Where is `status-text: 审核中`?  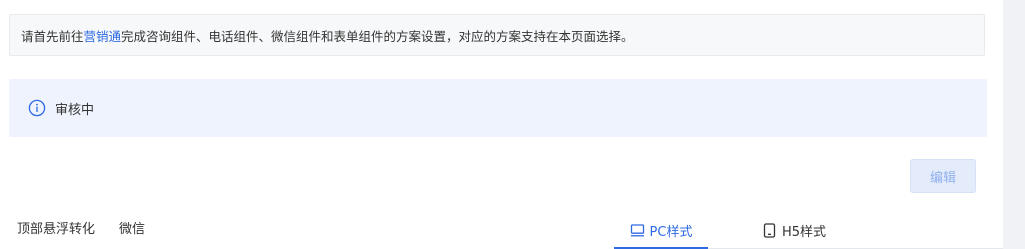 status-text: 审核中 is located at coordinates (75, 110).